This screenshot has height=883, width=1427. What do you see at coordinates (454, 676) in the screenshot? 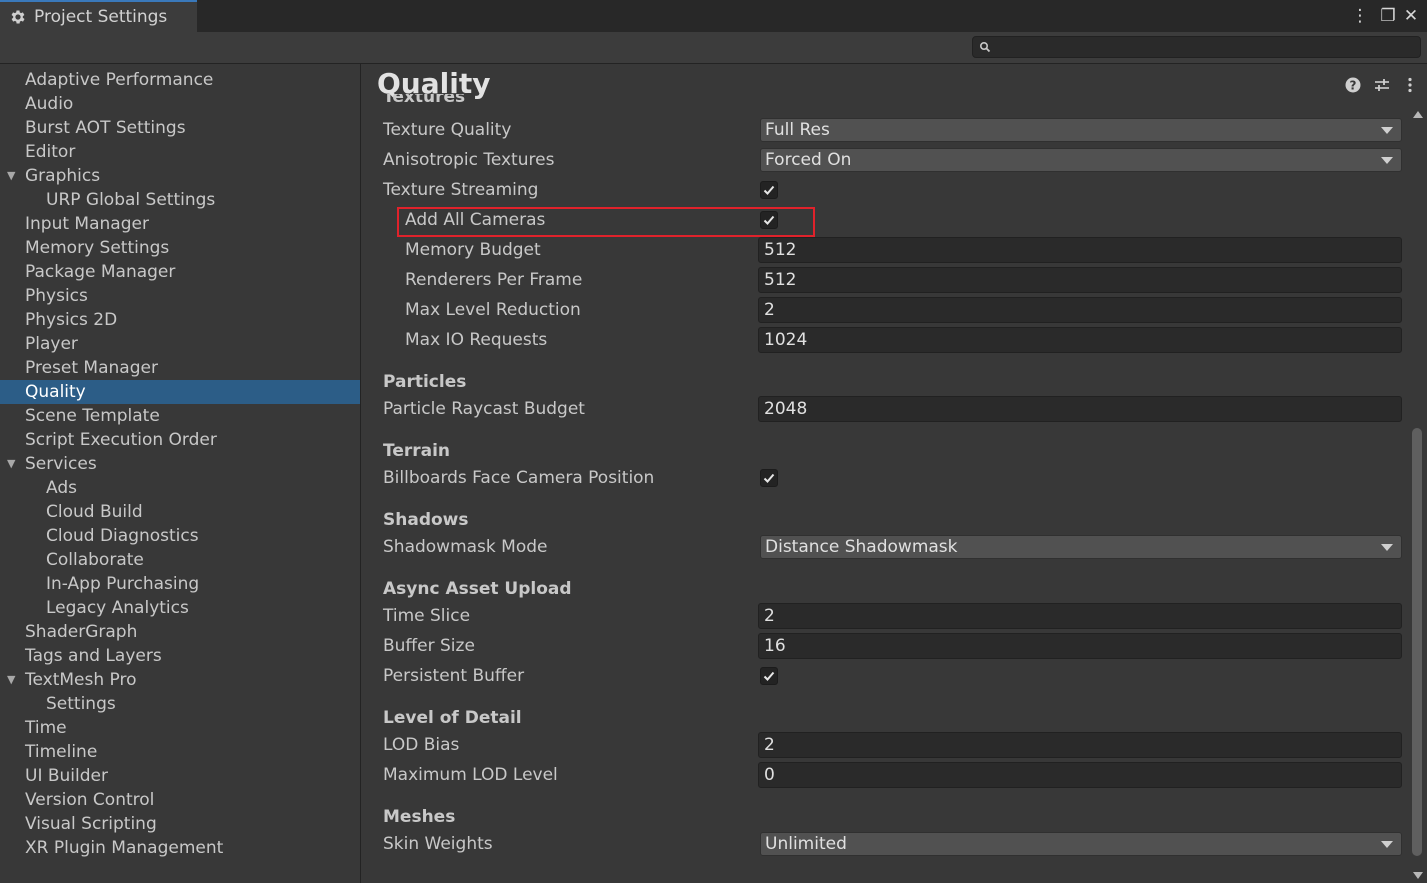
I see `persistent-buffer-label: Persistent Buffer` at bounding box center [454, 676].